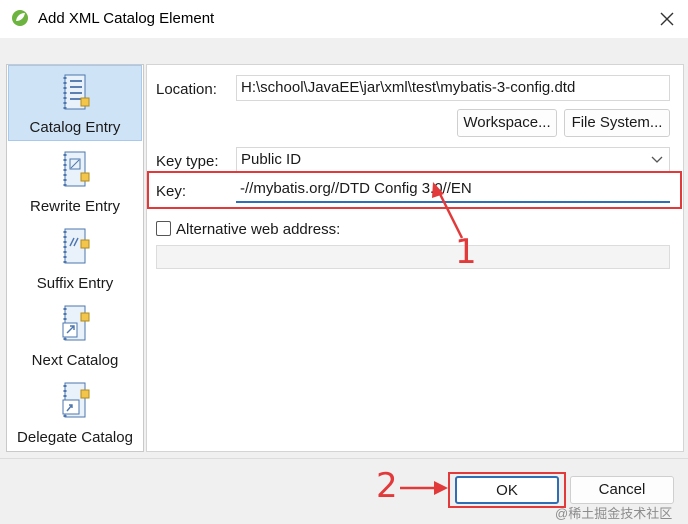  What do you see at coordinates (75, 206) in the screenshot?
I see `nav-item-label: Rewrite Entry` at bounding box center [75, 206].